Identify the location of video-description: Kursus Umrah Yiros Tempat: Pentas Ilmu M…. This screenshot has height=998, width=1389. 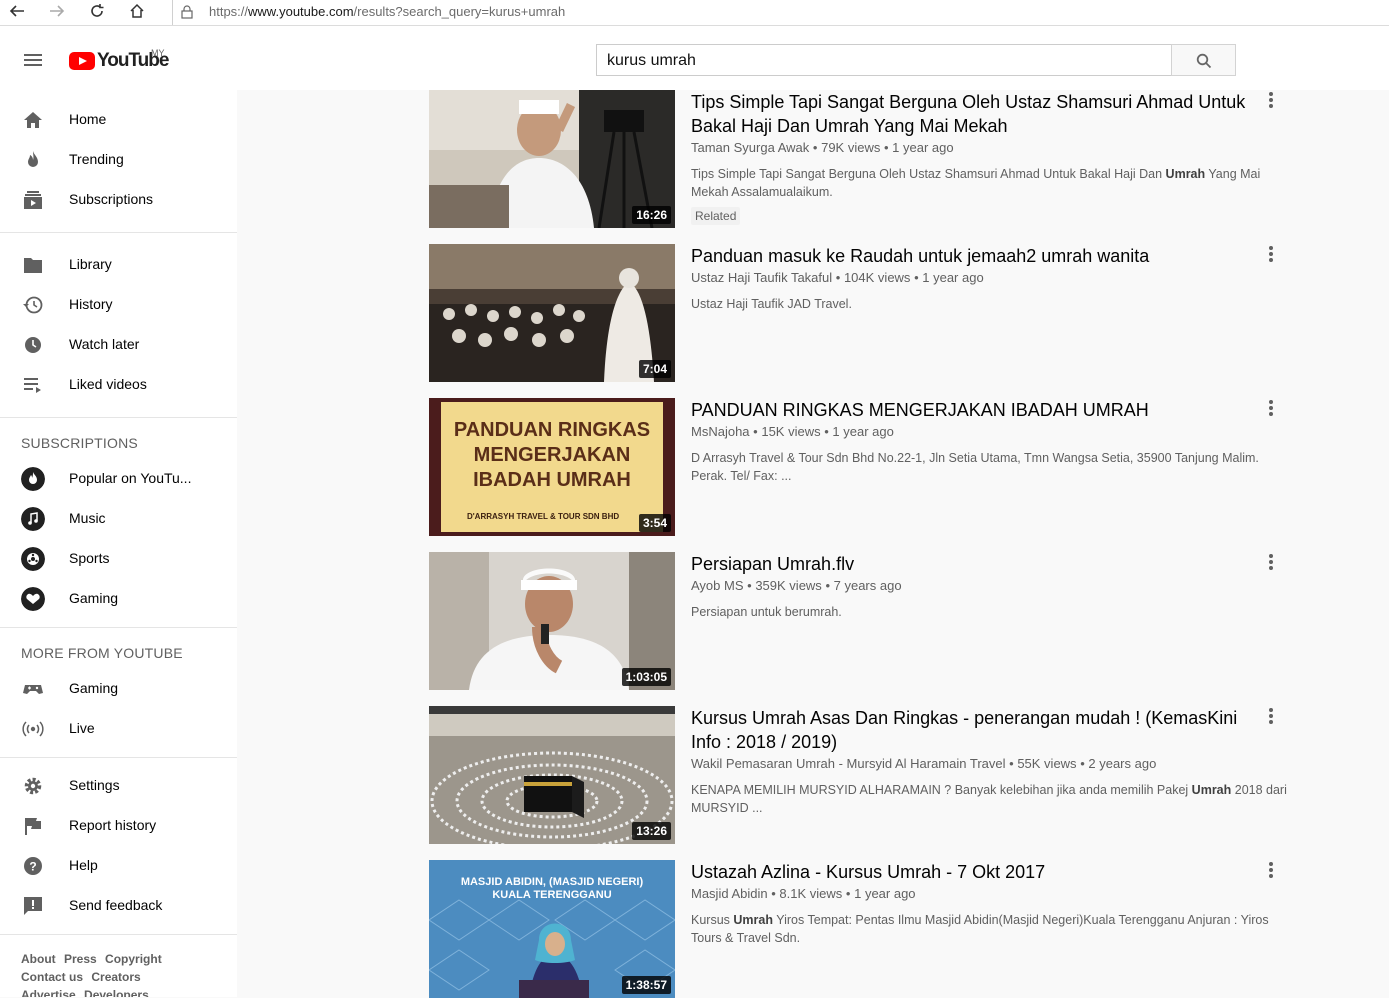
(980, 929).